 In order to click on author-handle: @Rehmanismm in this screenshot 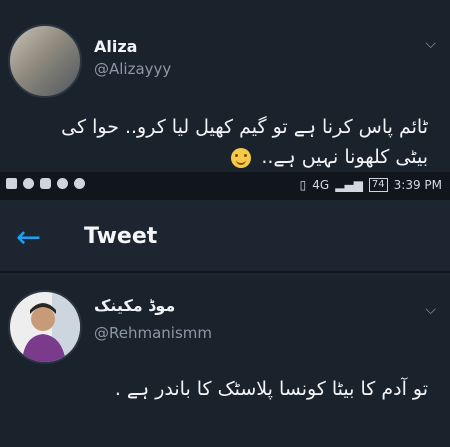, I will do `click(153, 333)`.